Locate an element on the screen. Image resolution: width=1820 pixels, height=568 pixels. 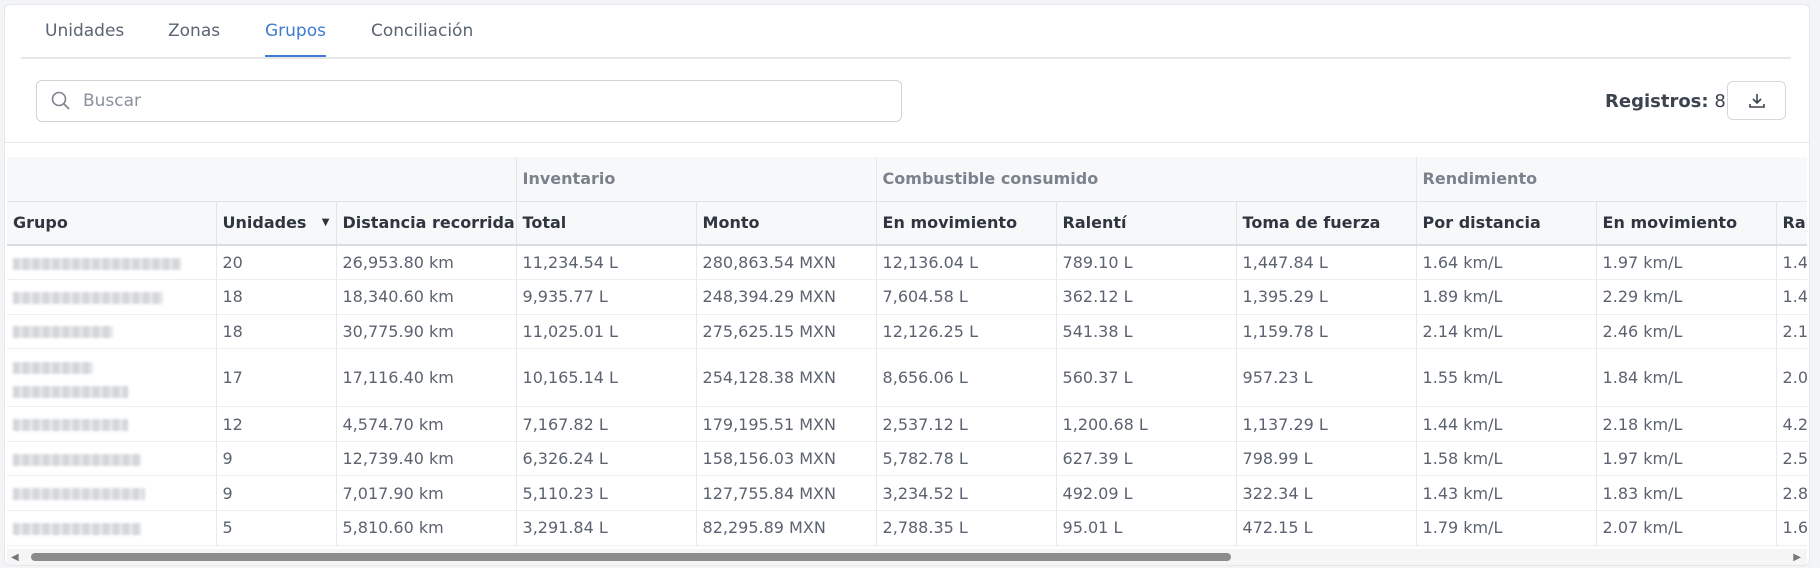
table-cell: 1.97 km/L is located at coordinates (1686, 459).